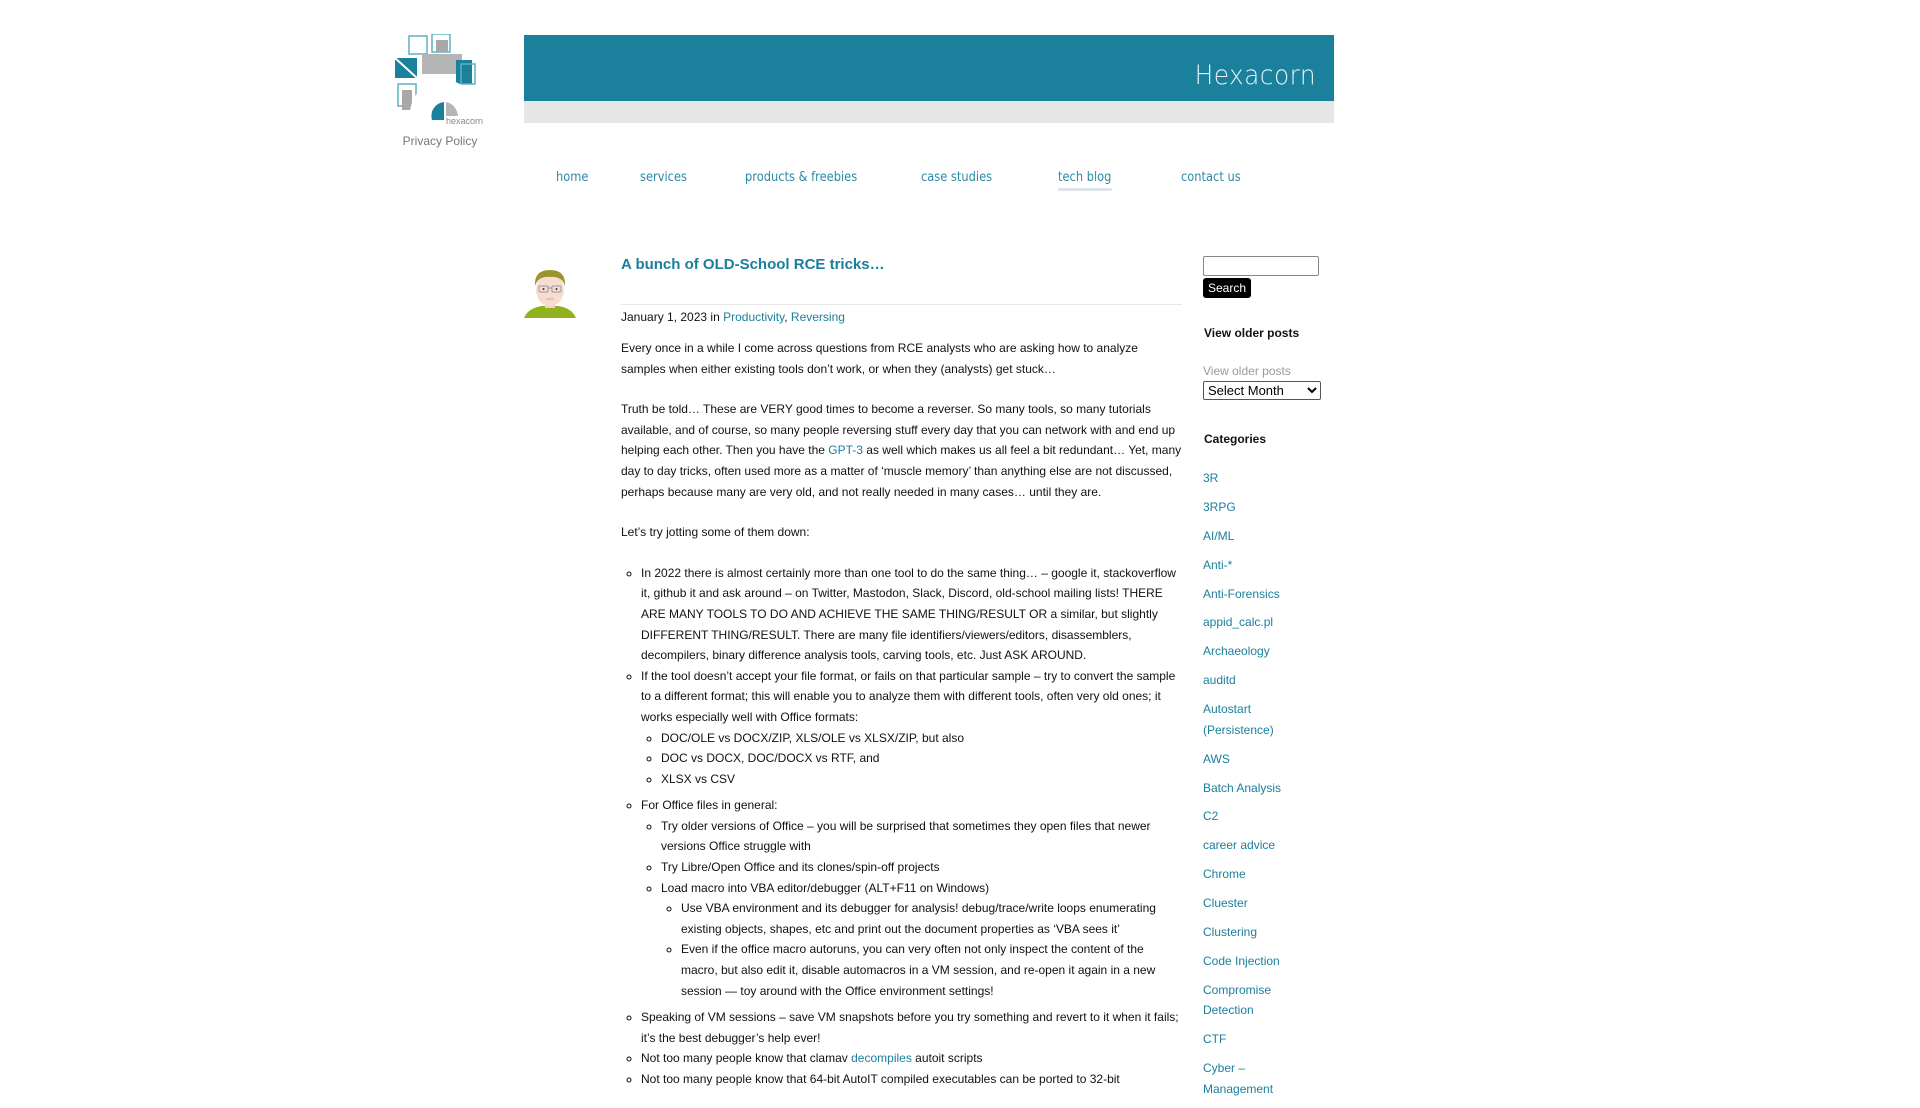 The width and height of the screenshot is (1920, 1108). What do you see at coordinates (464, 121) in the screenshot?
I see `svg-text: hexacorn` at bounding box center [464, 121].